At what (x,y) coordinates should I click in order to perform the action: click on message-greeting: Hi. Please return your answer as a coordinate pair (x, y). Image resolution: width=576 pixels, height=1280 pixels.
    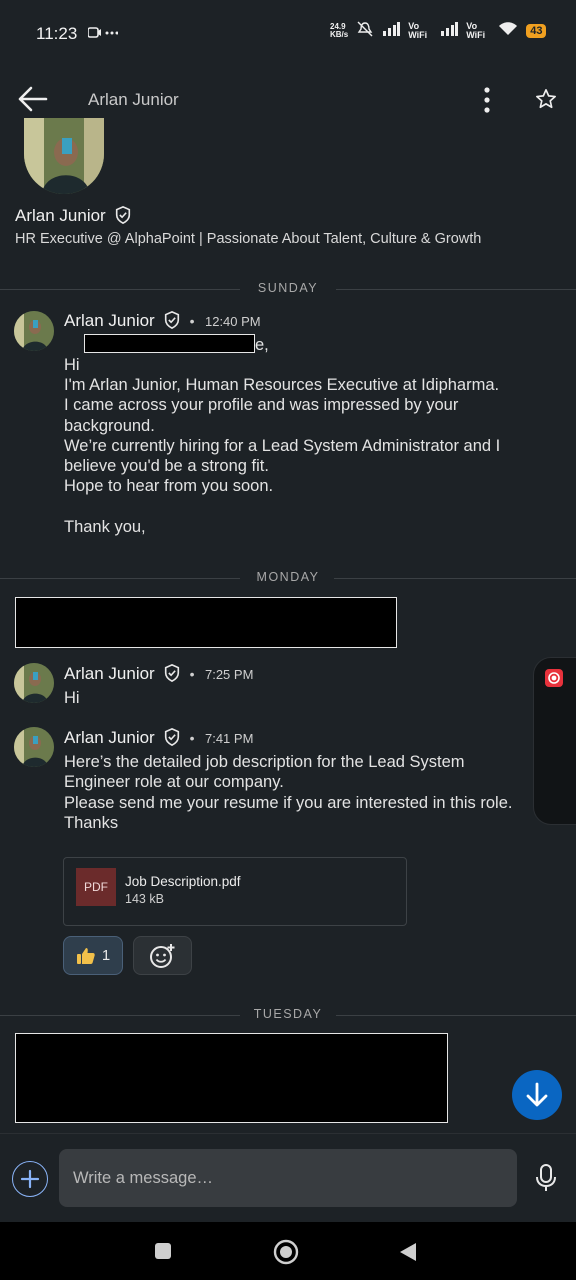
    Looking at the image, I should click on (72, 355).